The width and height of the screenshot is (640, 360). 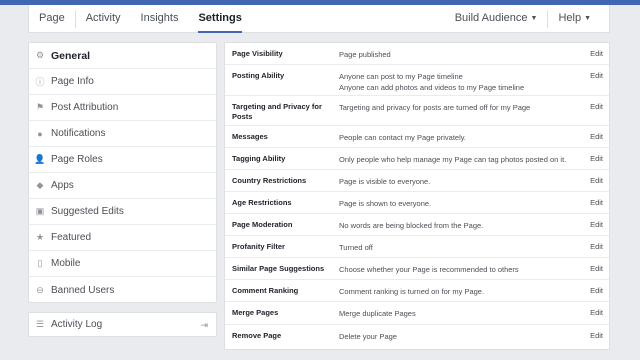 I want to click on setting-value-line: Anyone can post to my Page timeline, so click(x=401, y=76).